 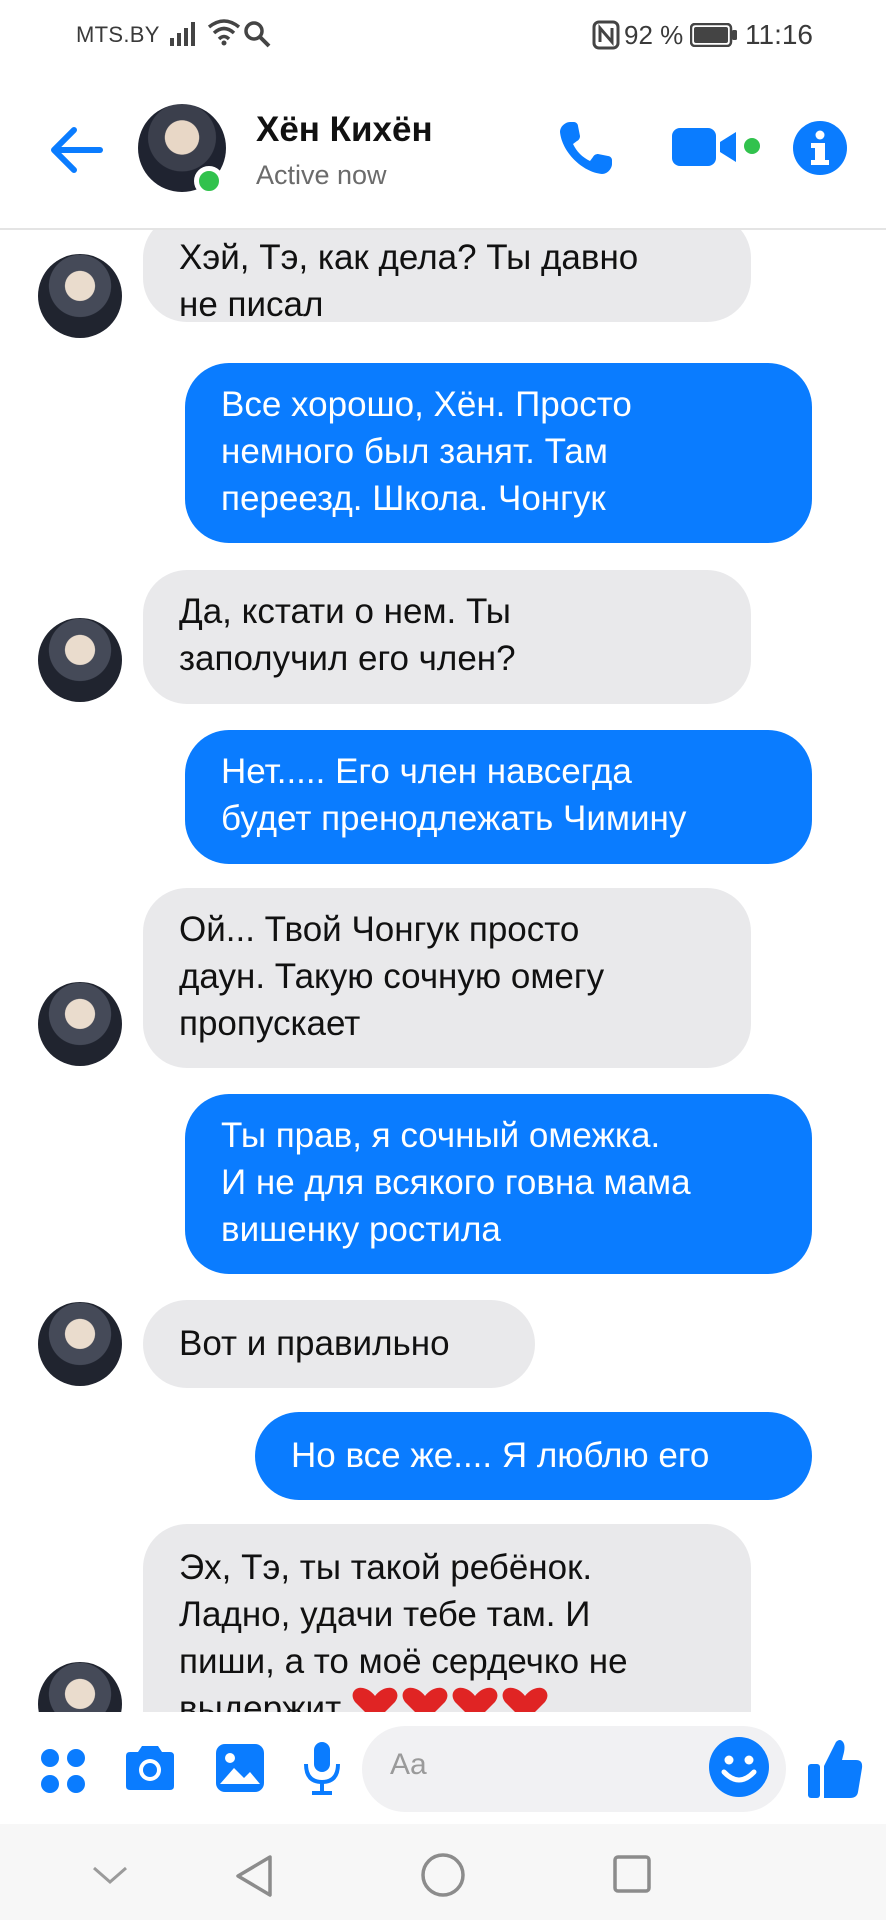 What do you see at coordinates (715, 149) in the screenshot?
I see `video-camera-icon` at bounding box center [715, 149].